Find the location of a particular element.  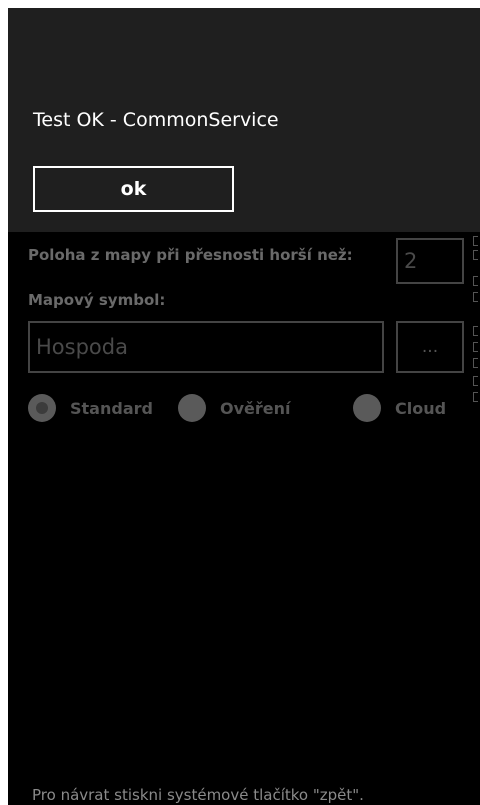

radio-standard-label: Standard is located at coordinates (111, 408).